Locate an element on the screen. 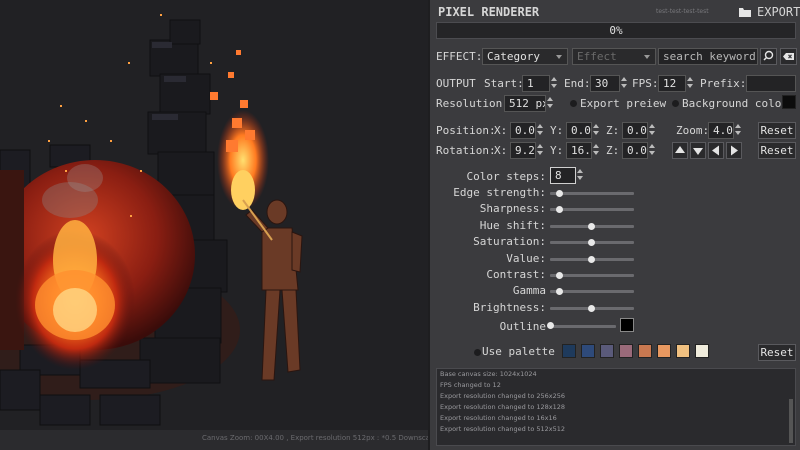  slider-label: Contrast: is located at coordinates (516, 274).